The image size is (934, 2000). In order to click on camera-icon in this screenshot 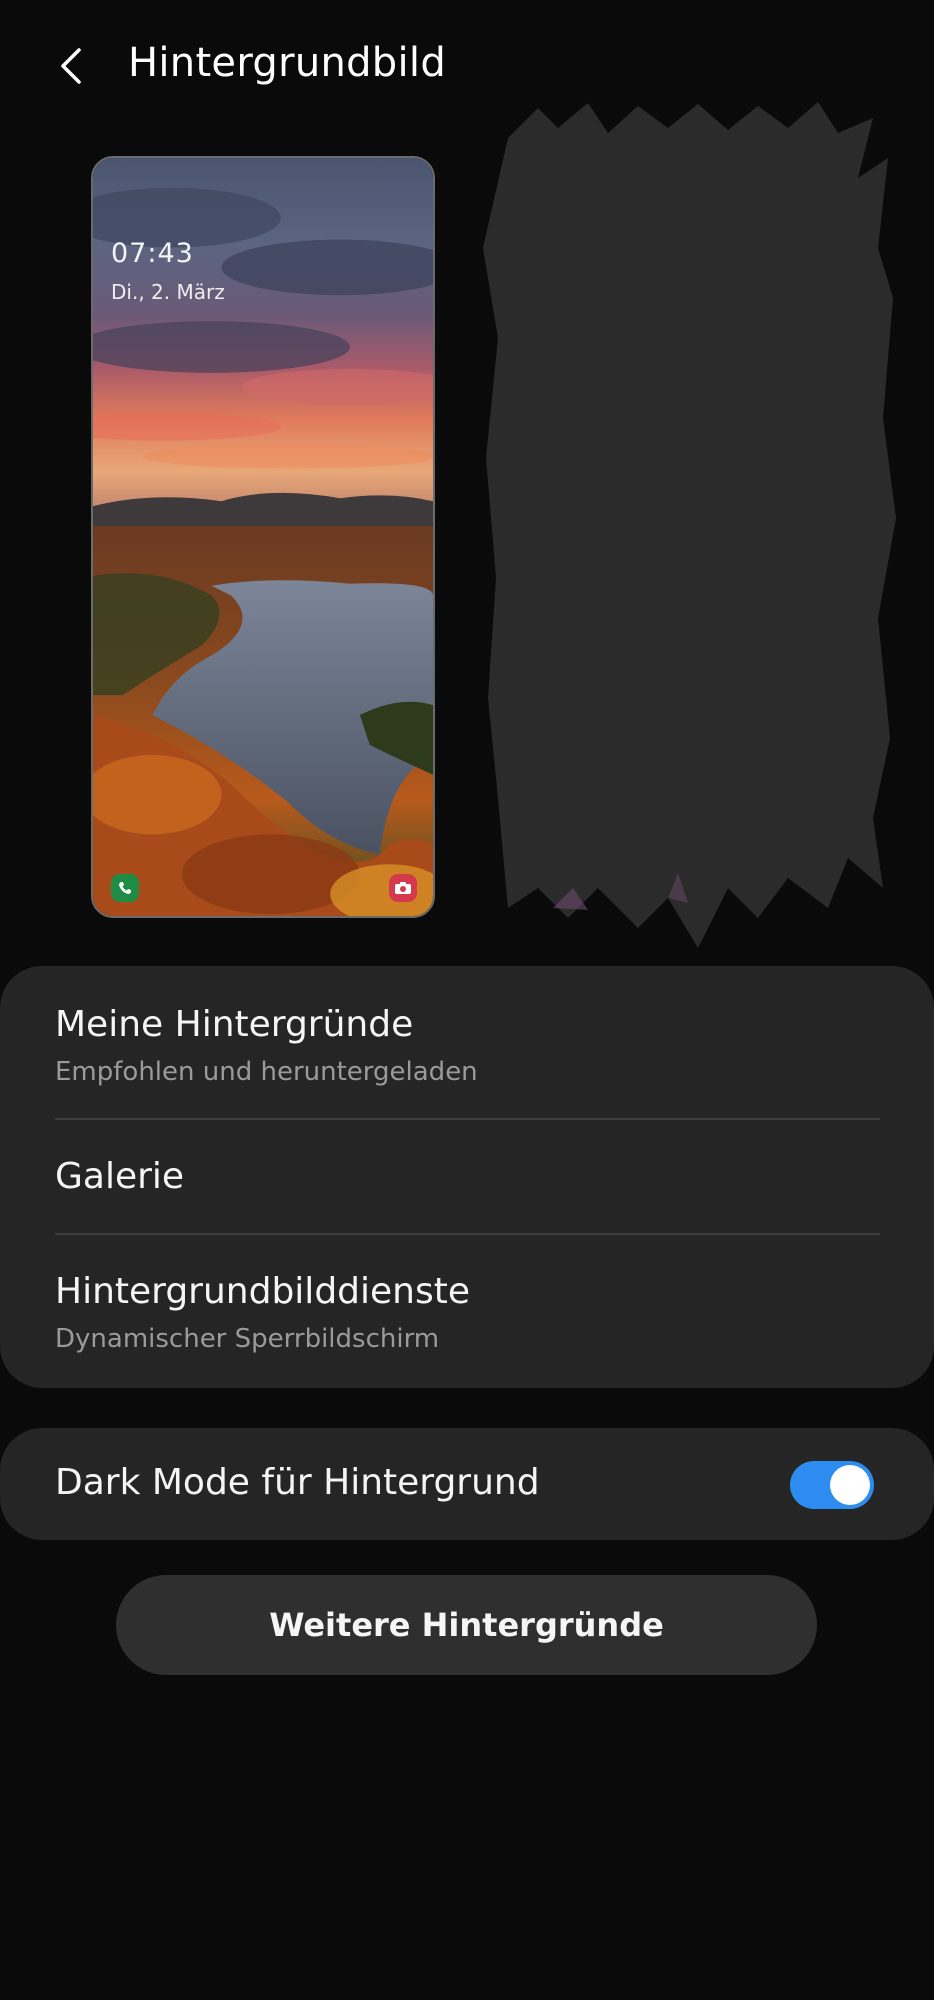, I will do `click(403, 888)`.